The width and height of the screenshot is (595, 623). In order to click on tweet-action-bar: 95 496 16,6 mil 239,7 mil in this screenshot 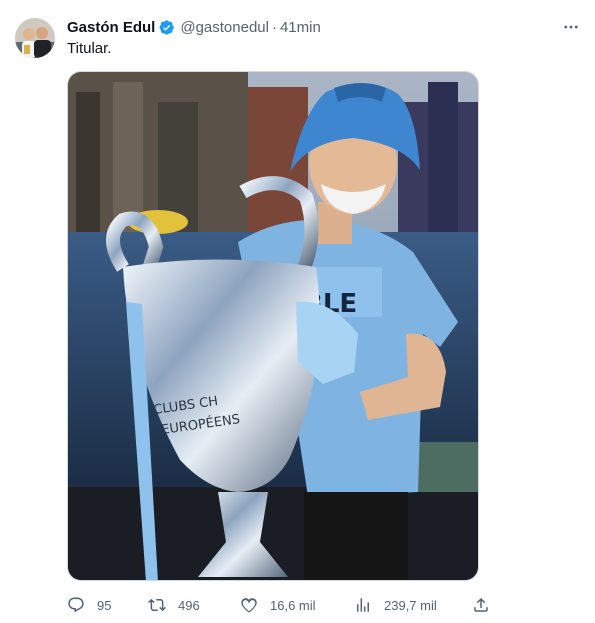, I will do `click(282, 605)`.